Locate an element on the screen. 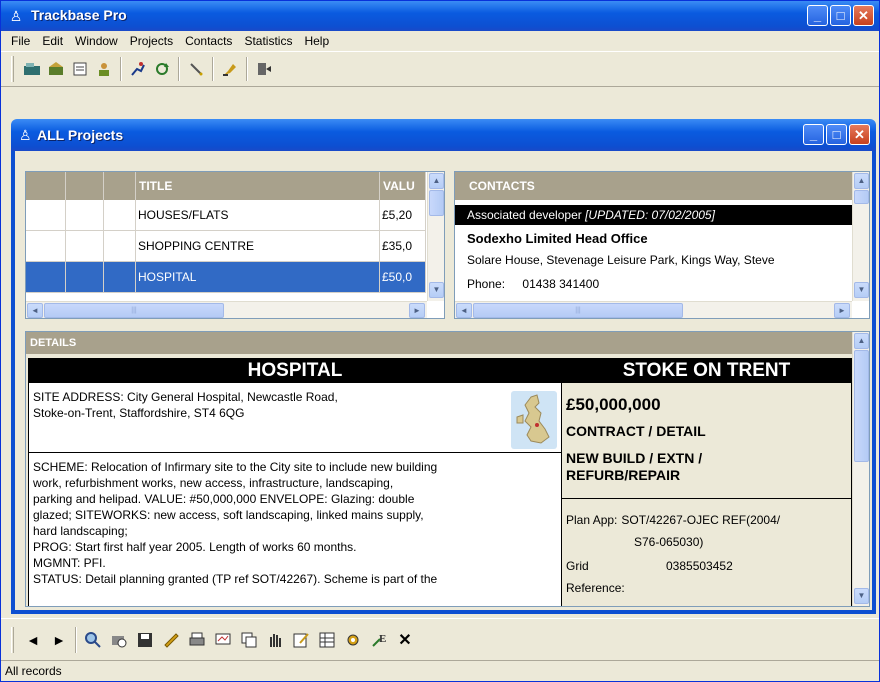  table-row-selected: HOSPITAL £50,0 is located at coordinates (226, 277).